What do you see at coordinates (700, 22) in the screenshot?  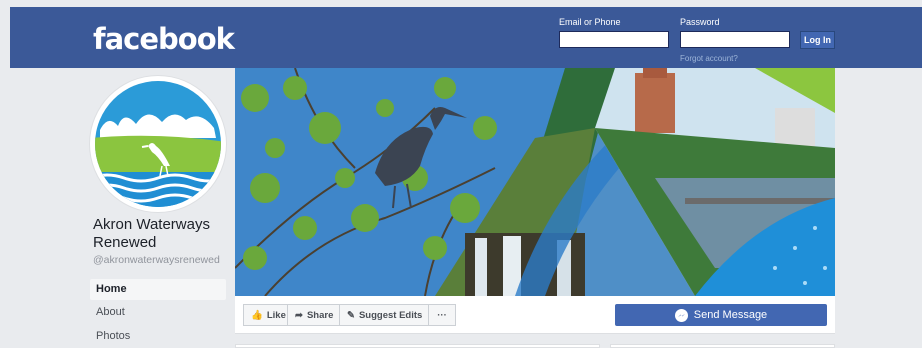 I see `password-label: Password` at bounding box center [700, 22].